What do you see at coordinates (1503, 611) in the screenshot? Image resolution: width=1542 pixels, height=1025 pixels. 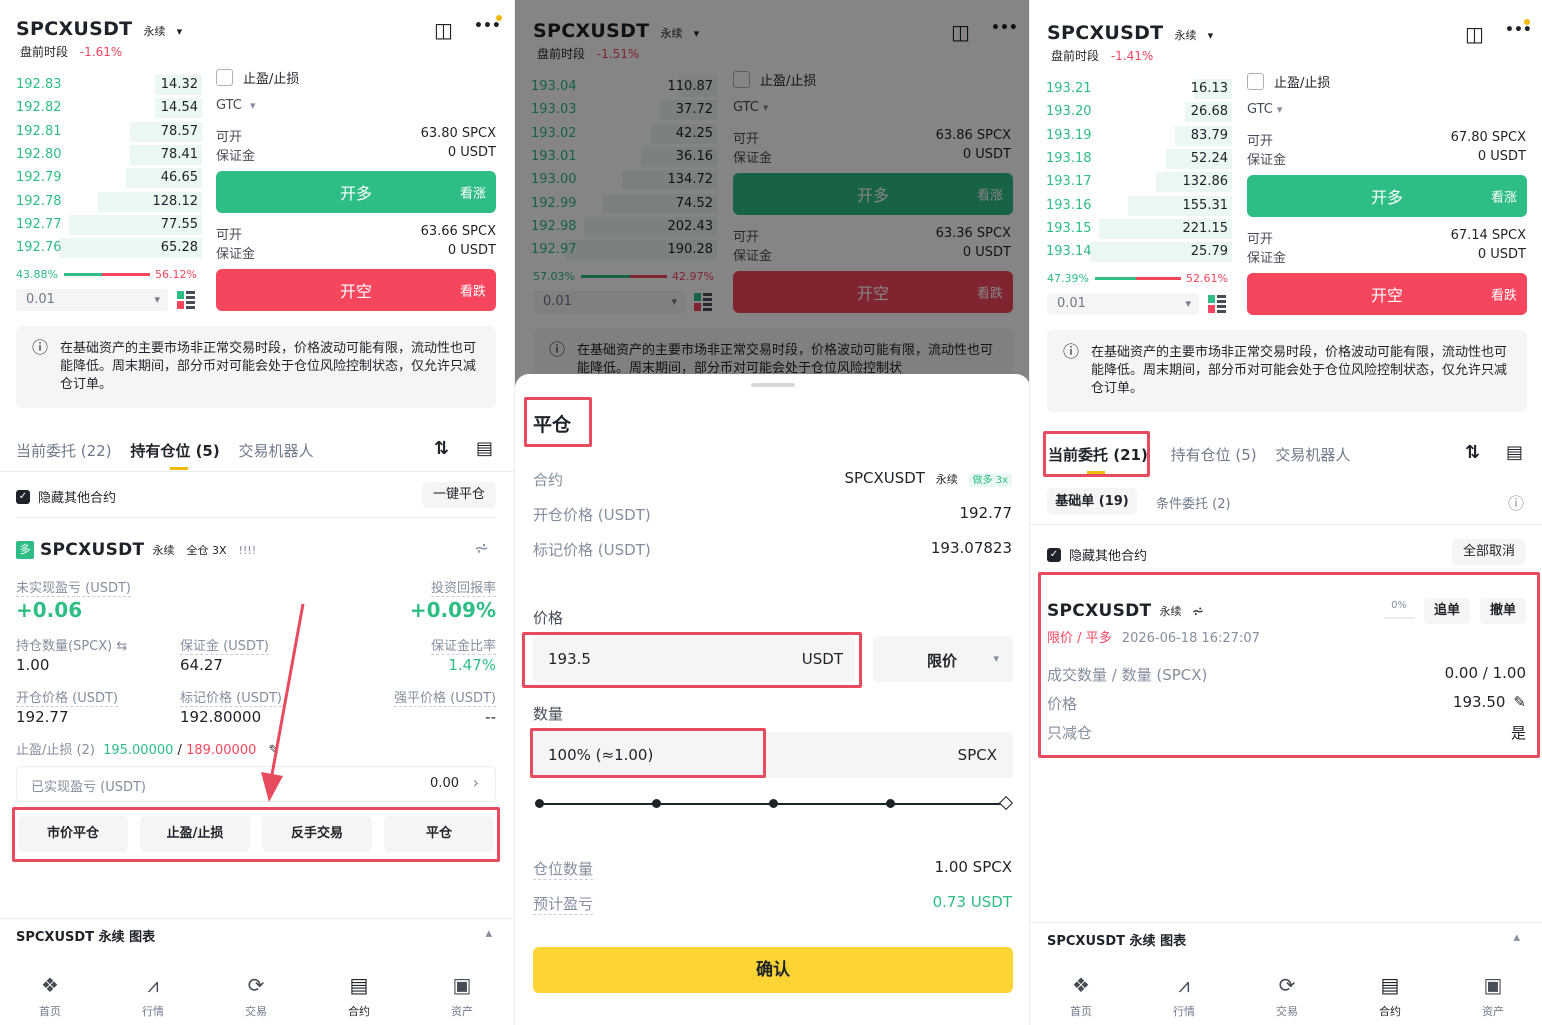 I see `cancel-order-button: 撤单` at bounding box center [1503, 611].